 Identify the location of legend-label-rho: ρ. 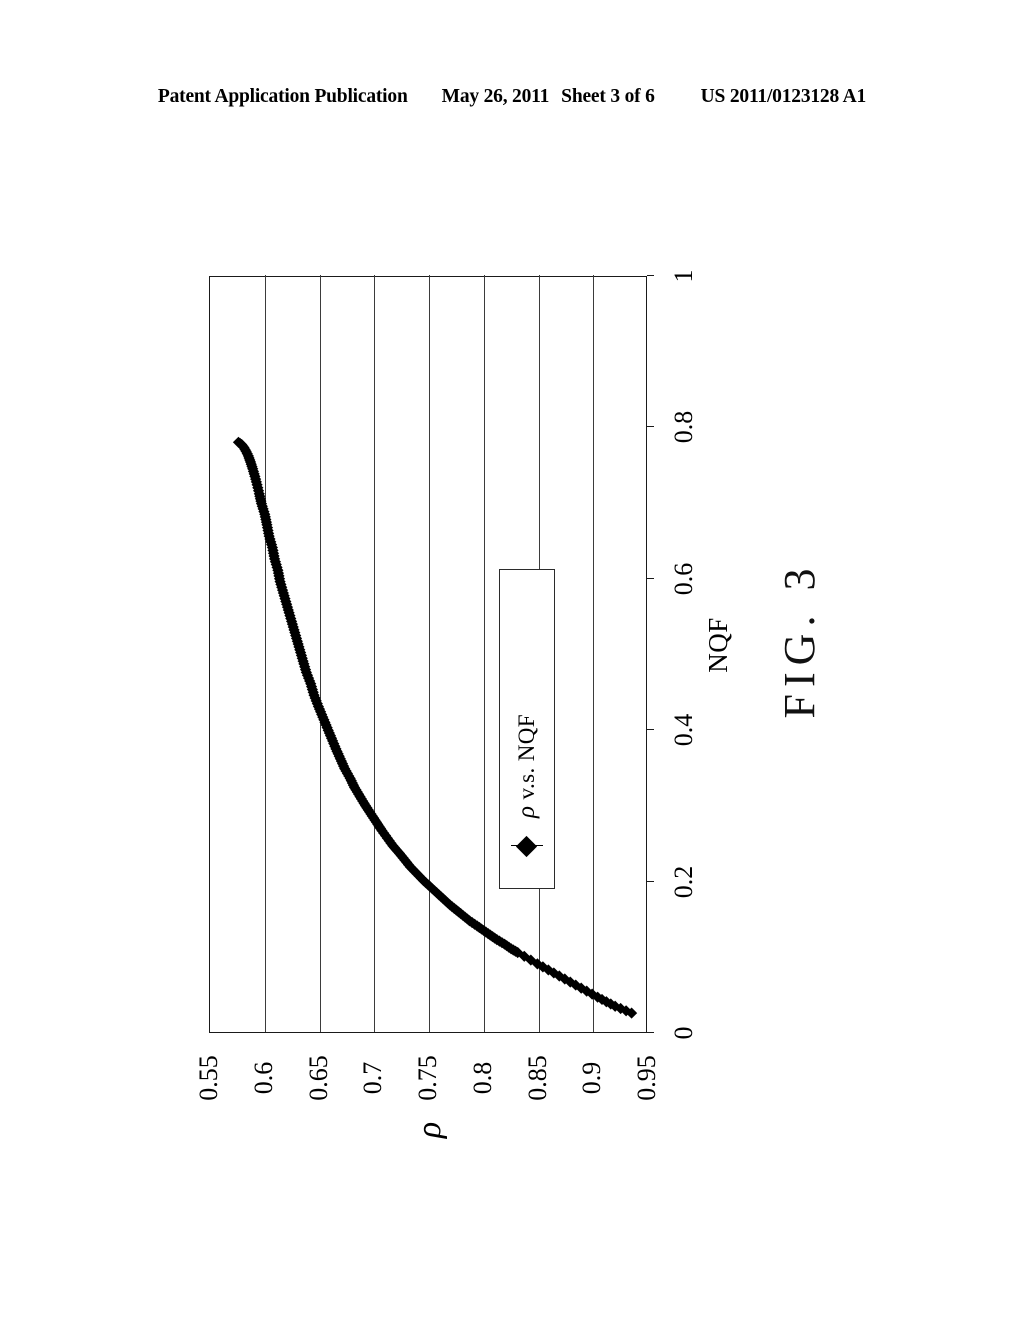
(526, 811).